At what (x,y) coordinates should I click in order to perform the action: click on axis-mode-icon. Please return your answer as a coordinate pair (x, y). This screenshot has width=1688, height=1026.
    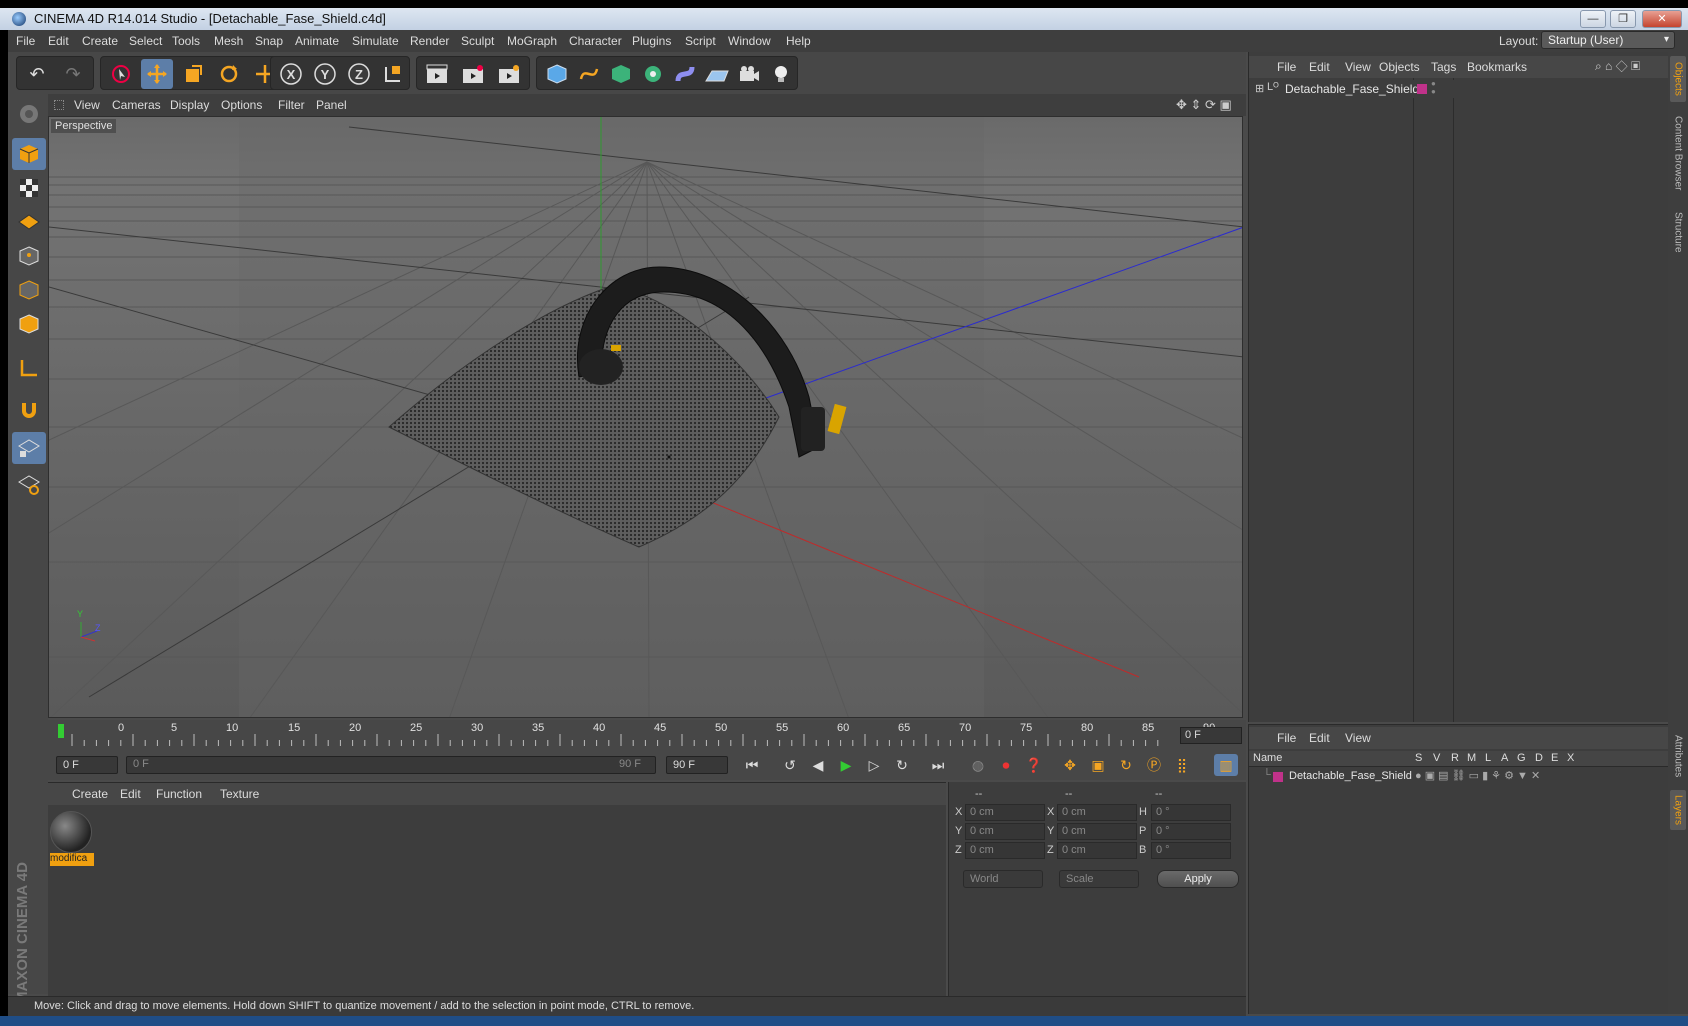
    Looking at the image, I should click on (29, 368).